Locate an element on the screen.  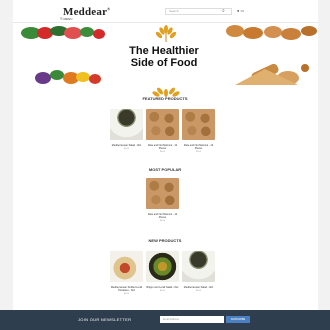
wheat-icon is located at coordinates (166, 33).